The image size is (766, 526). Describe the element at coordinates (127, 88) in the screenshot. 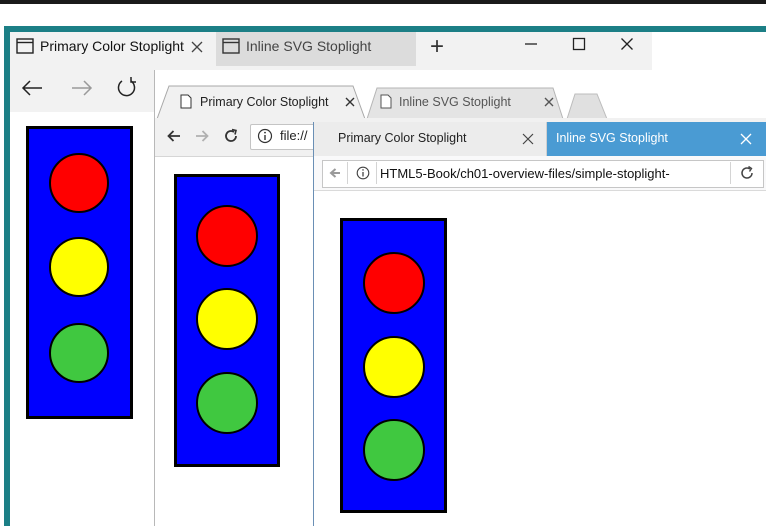

I see `refresh-icon` at that location.